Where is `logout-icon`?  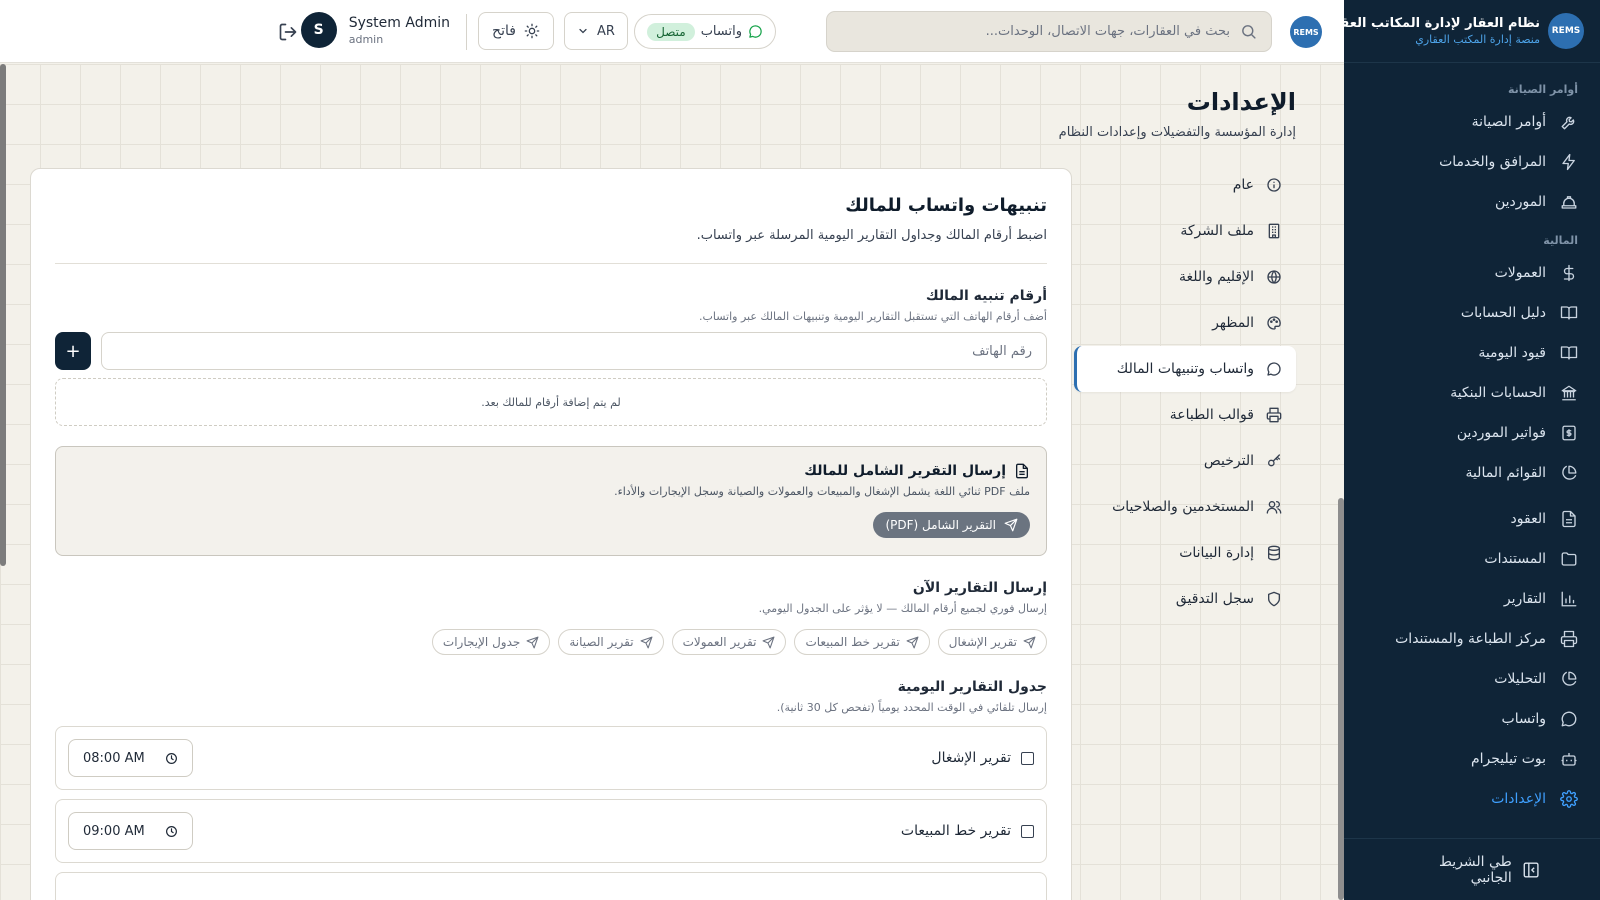 logout-icon is located at coordinates (288, 32).